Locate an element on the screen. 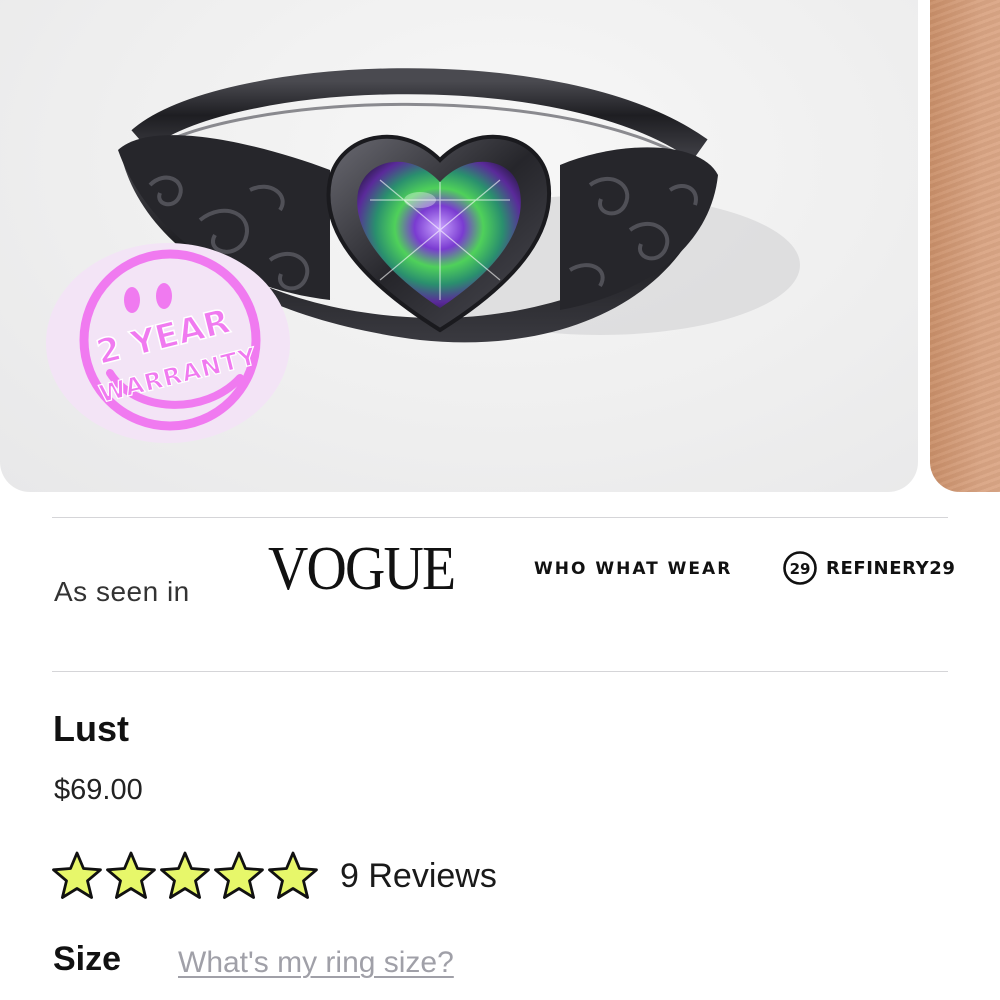 The image size is (1000, 1000). refinery29-icon: 29 is located at coordinates (800, 568).